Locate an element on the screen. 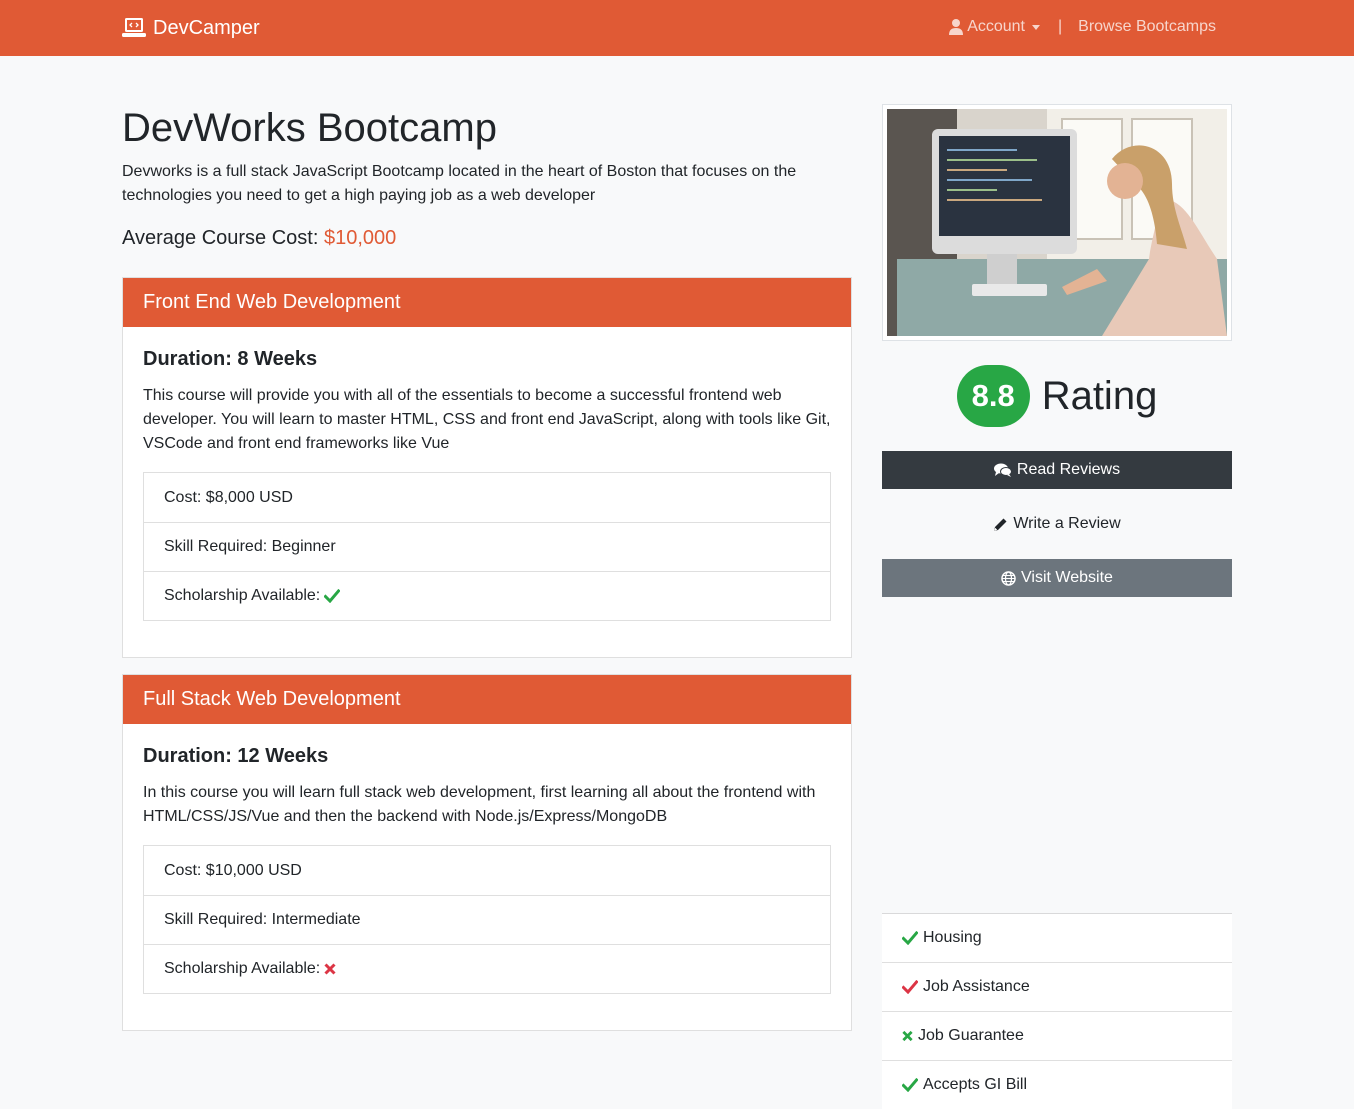 The image size is (1354, 1109). bootcamp-photo-illustration is located at coordinates (1057, 222).